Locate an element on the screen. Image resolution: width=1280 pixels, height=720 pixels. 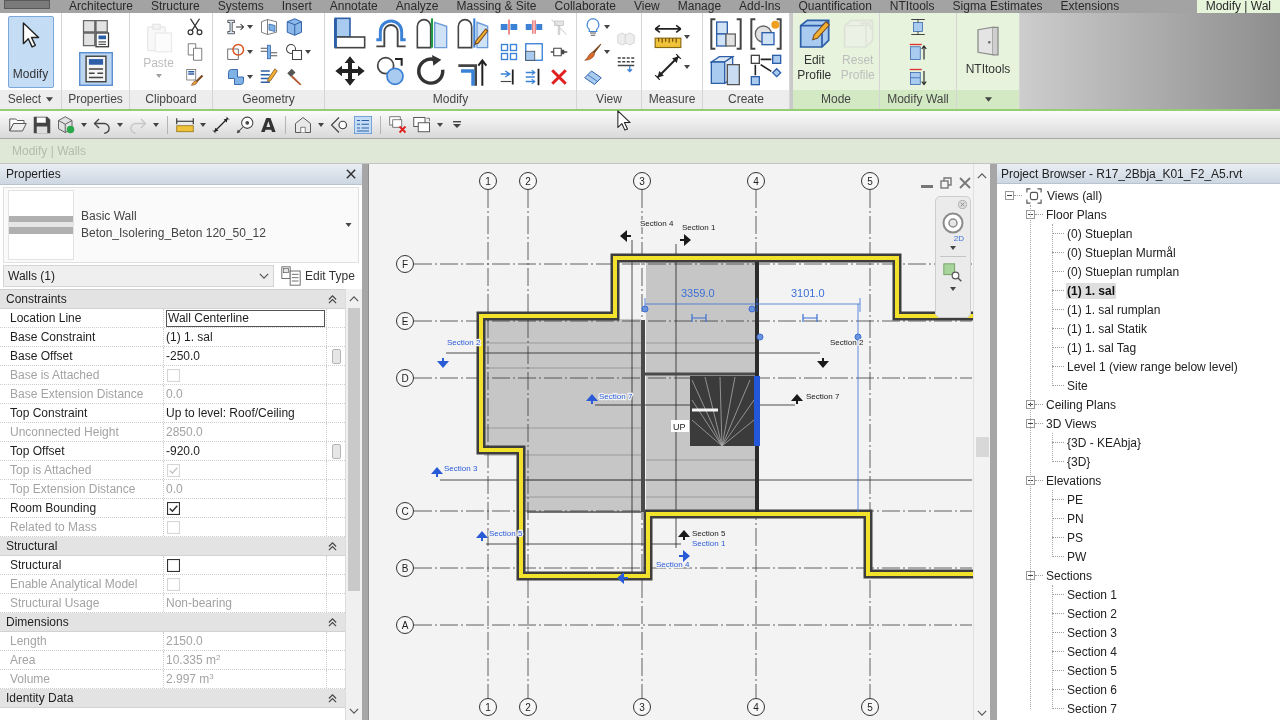
tree-item: PW is located at coordinates (1077, 556).